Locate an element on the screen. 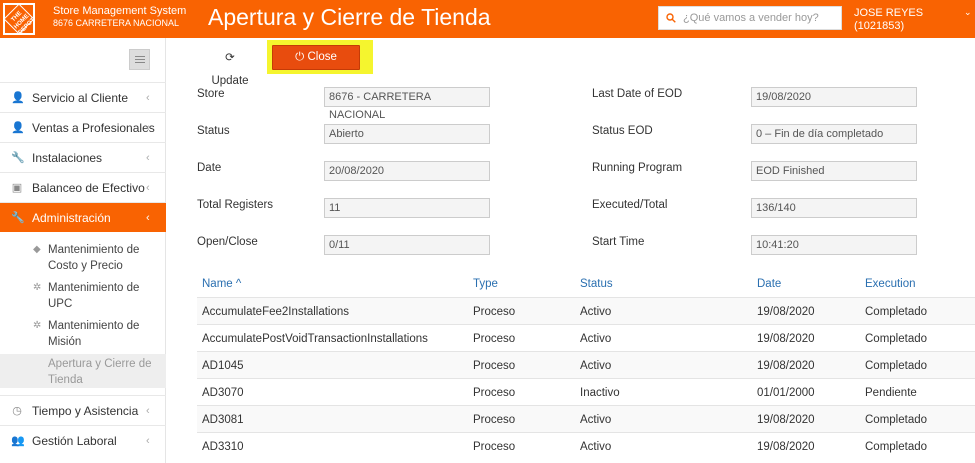 Image resolution: width=975 pixels, height=463 pixels. sidebar-subitem-mision: ✲ Mantenimiento de Misión is located at coordinates (83, 336).